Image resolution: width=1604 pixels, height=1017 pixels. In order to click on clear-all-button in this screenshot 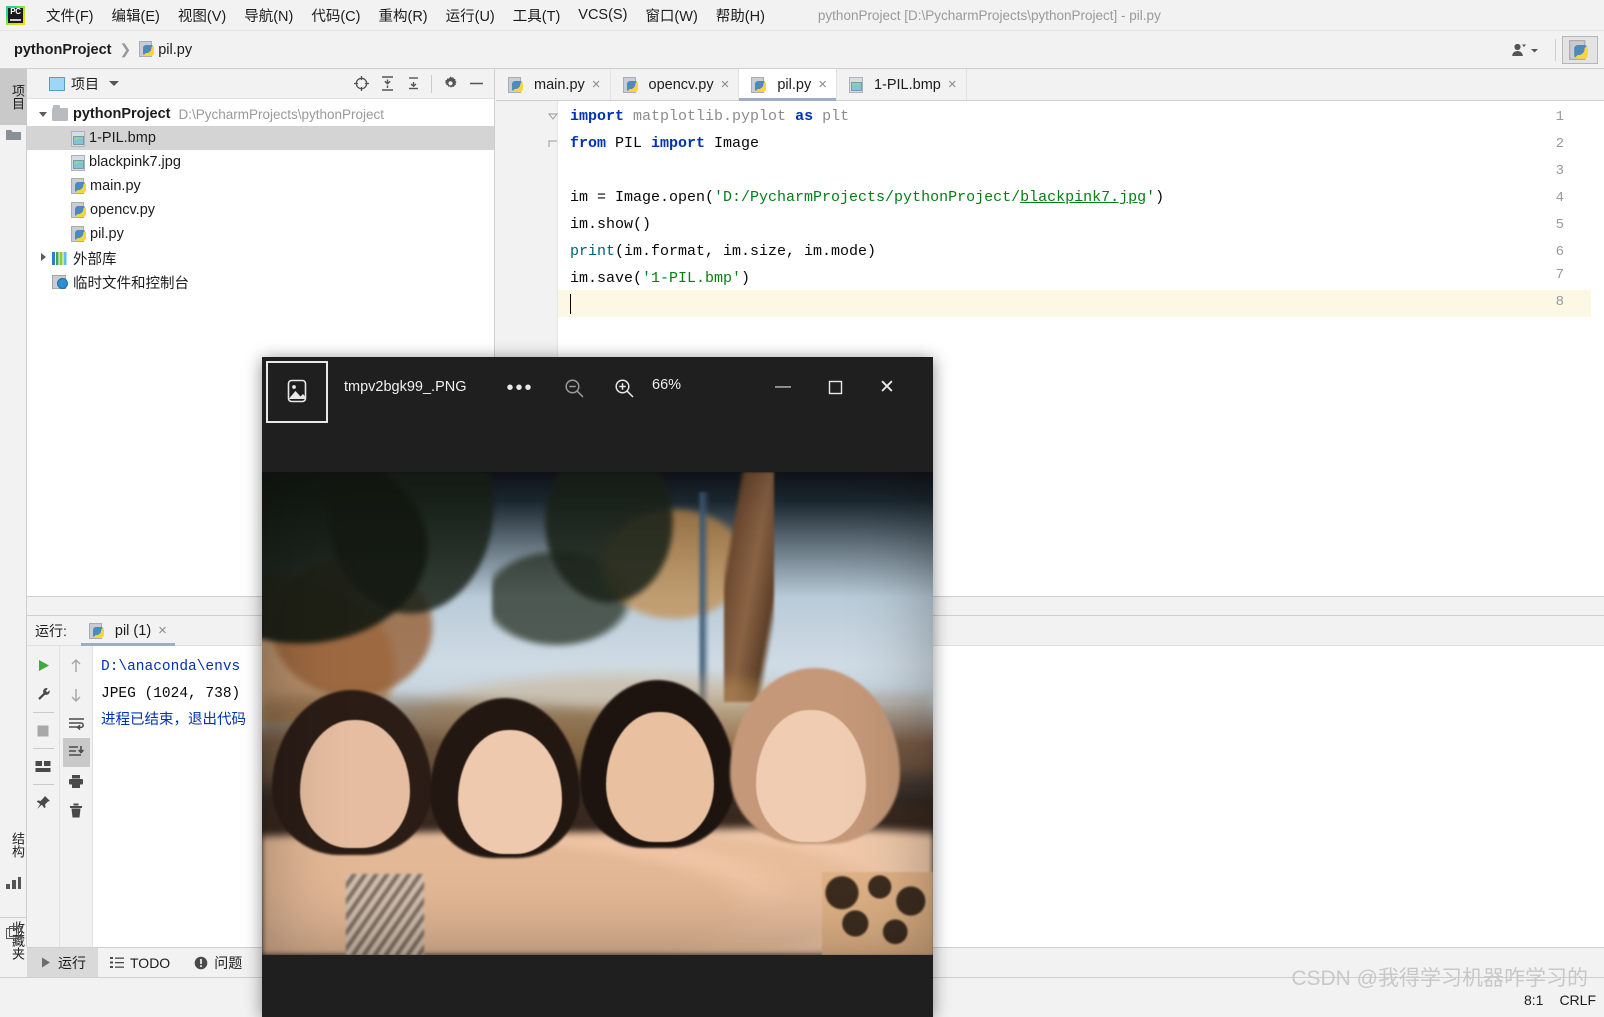, I will do `click(76, 810)`.